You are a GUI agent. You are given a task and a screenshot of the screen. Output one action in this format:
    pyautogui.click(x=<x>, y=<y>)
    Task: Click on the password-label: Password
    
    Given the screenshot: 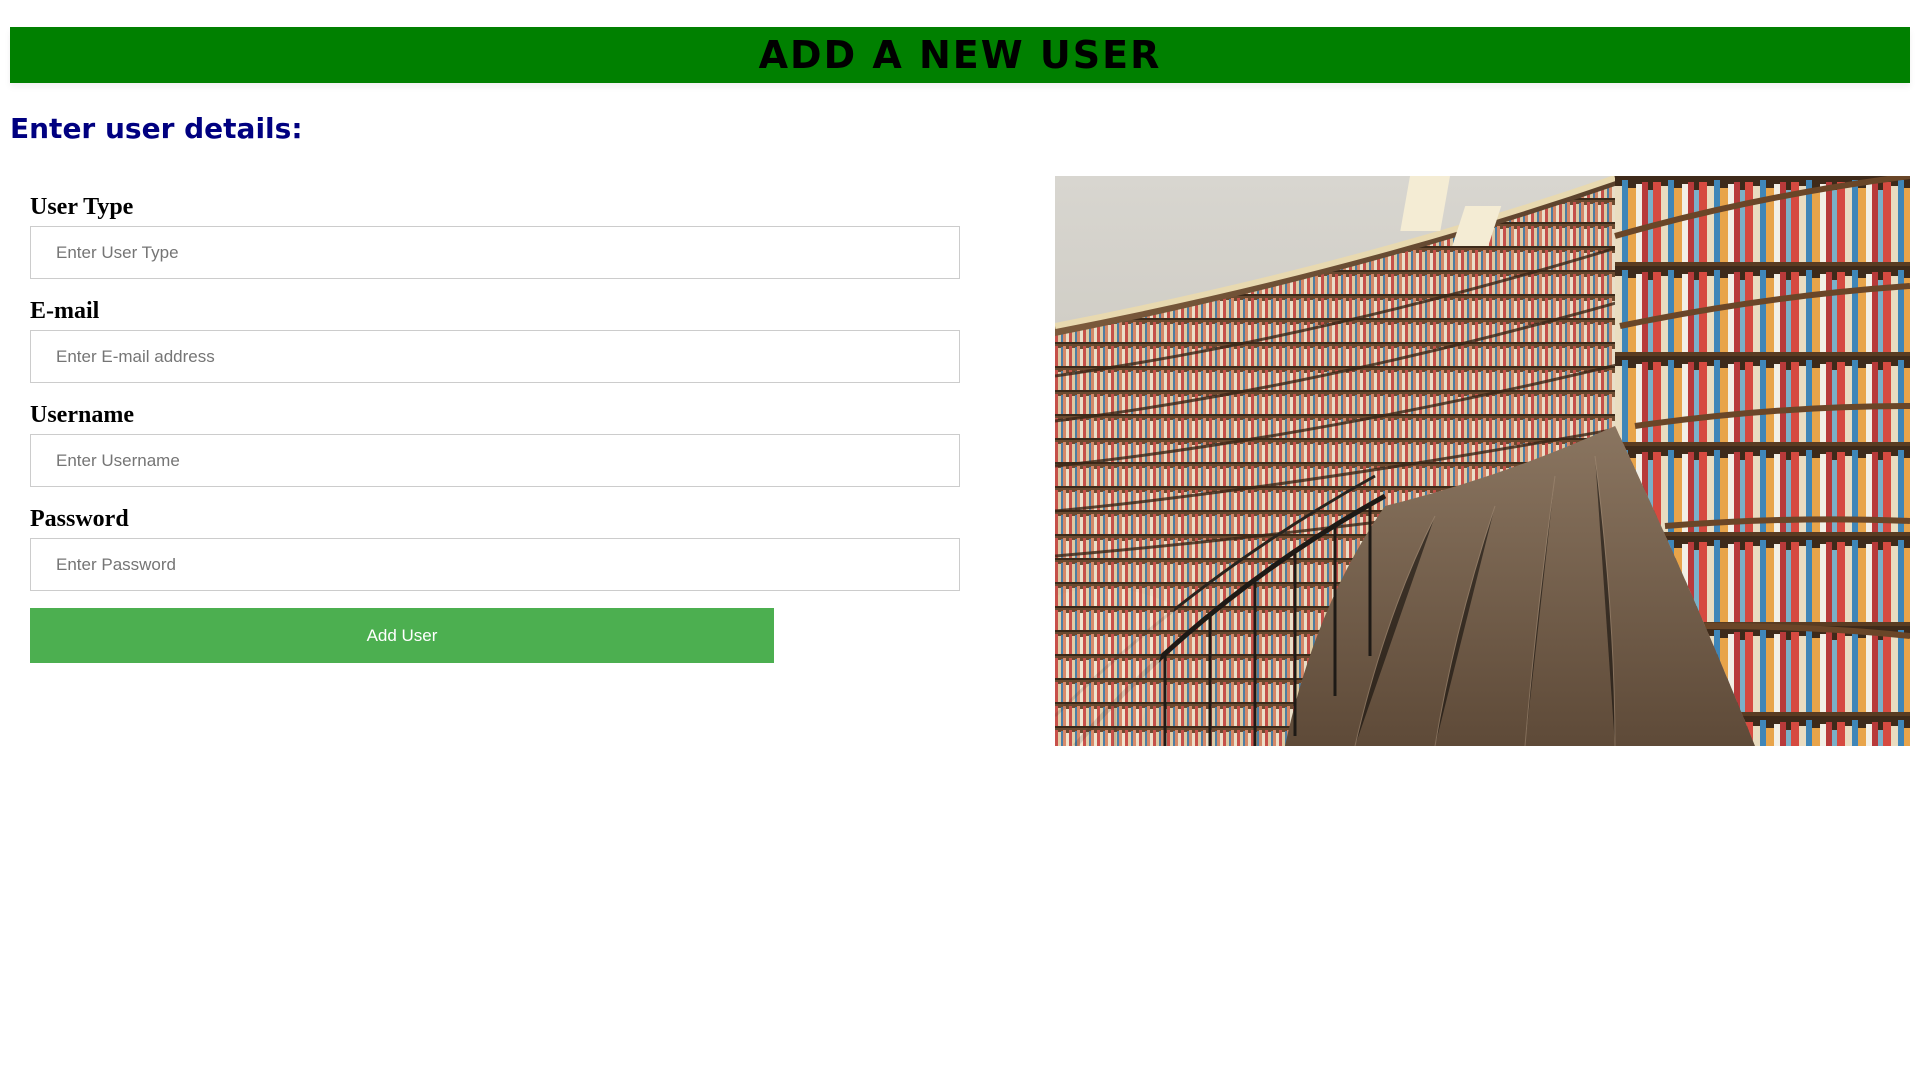 What is the action you would take?
    pyautogui.click(x=79, y=519)
    